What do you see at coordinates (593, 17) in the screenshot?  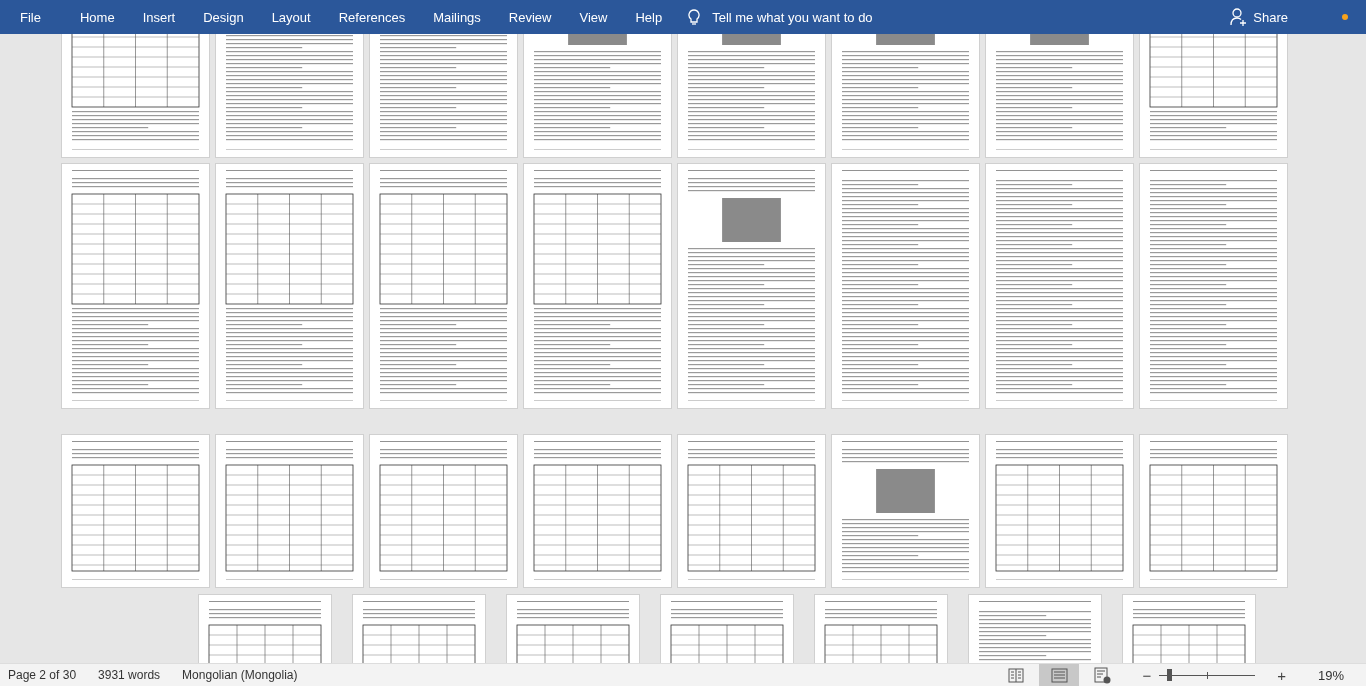 I see `menu-tab: View` at bounding box center [593, 17].